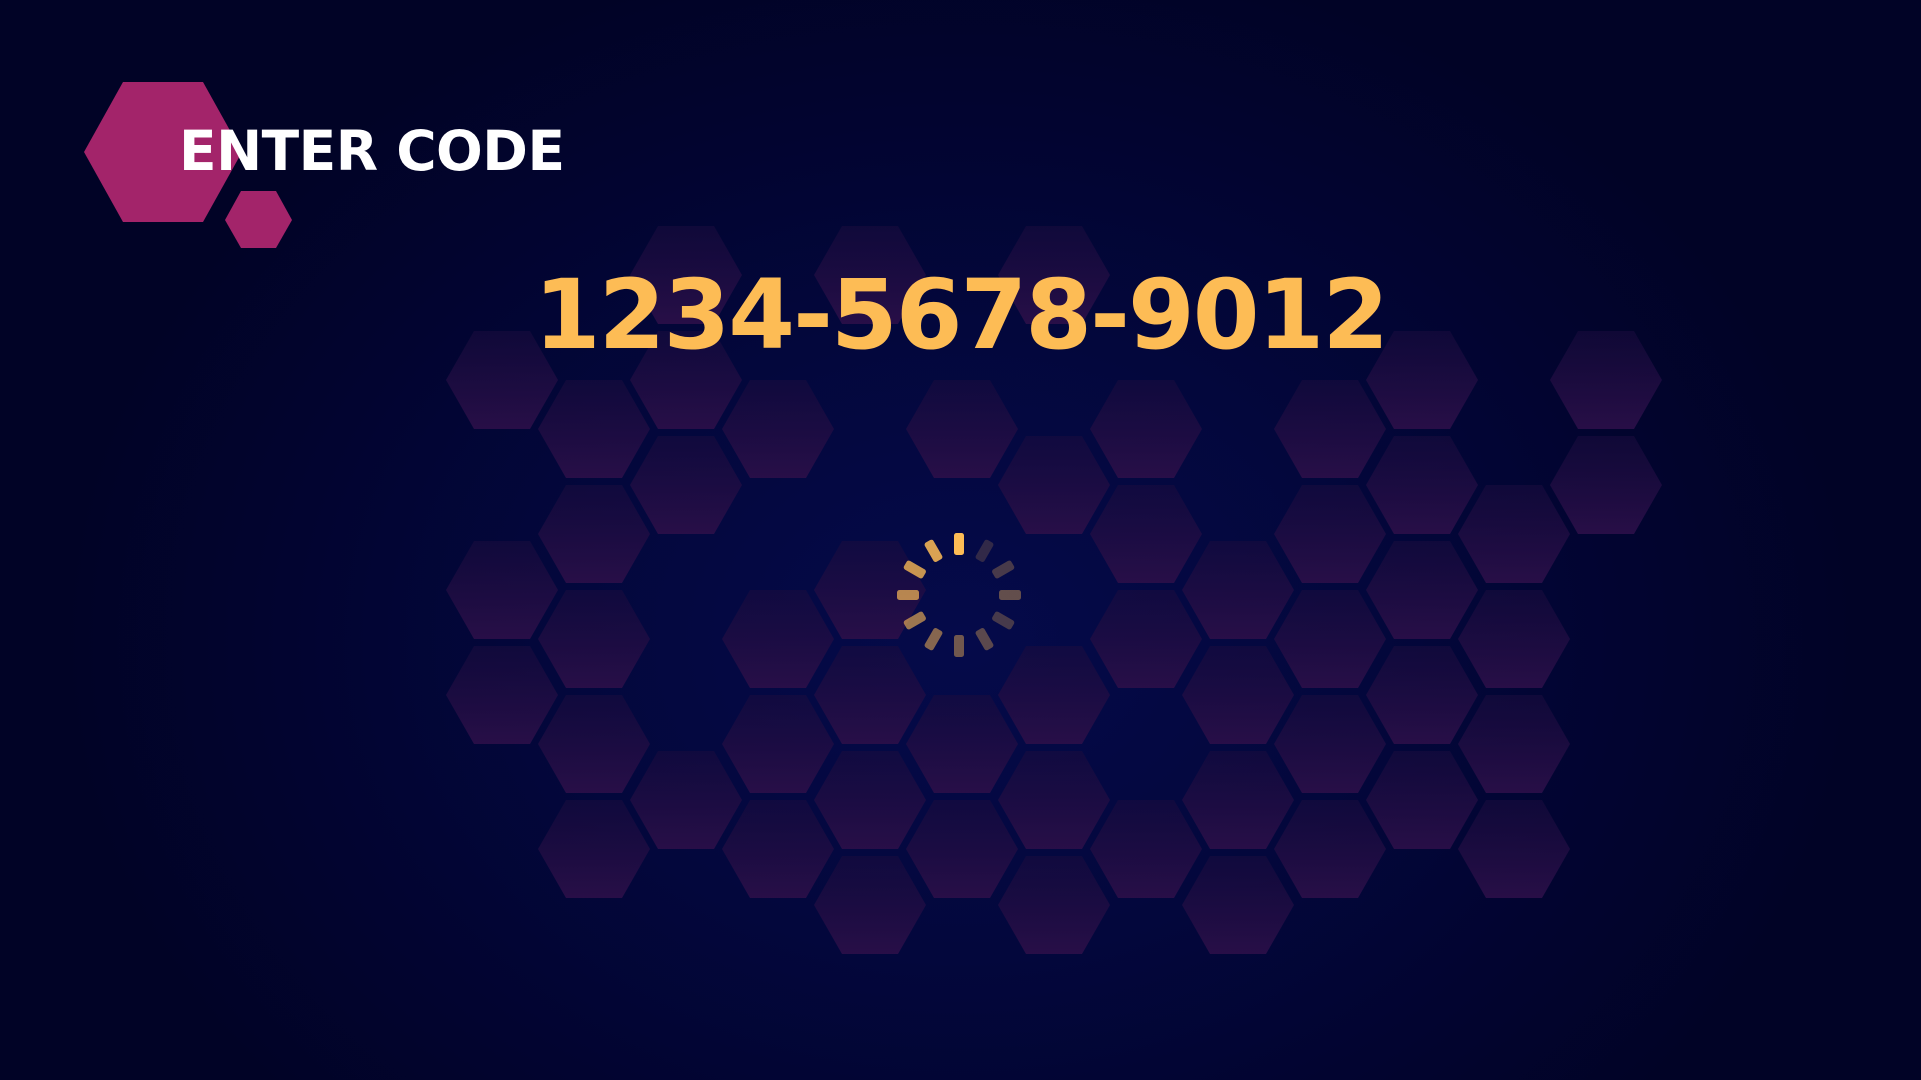 Image resolution: width=1921 pixels, height=1080 pixels. What do you see at coordinates (961, 315) in the screenshot?
I see `activation-code: 1234-5678-9012` at bounding box center [961, 315].